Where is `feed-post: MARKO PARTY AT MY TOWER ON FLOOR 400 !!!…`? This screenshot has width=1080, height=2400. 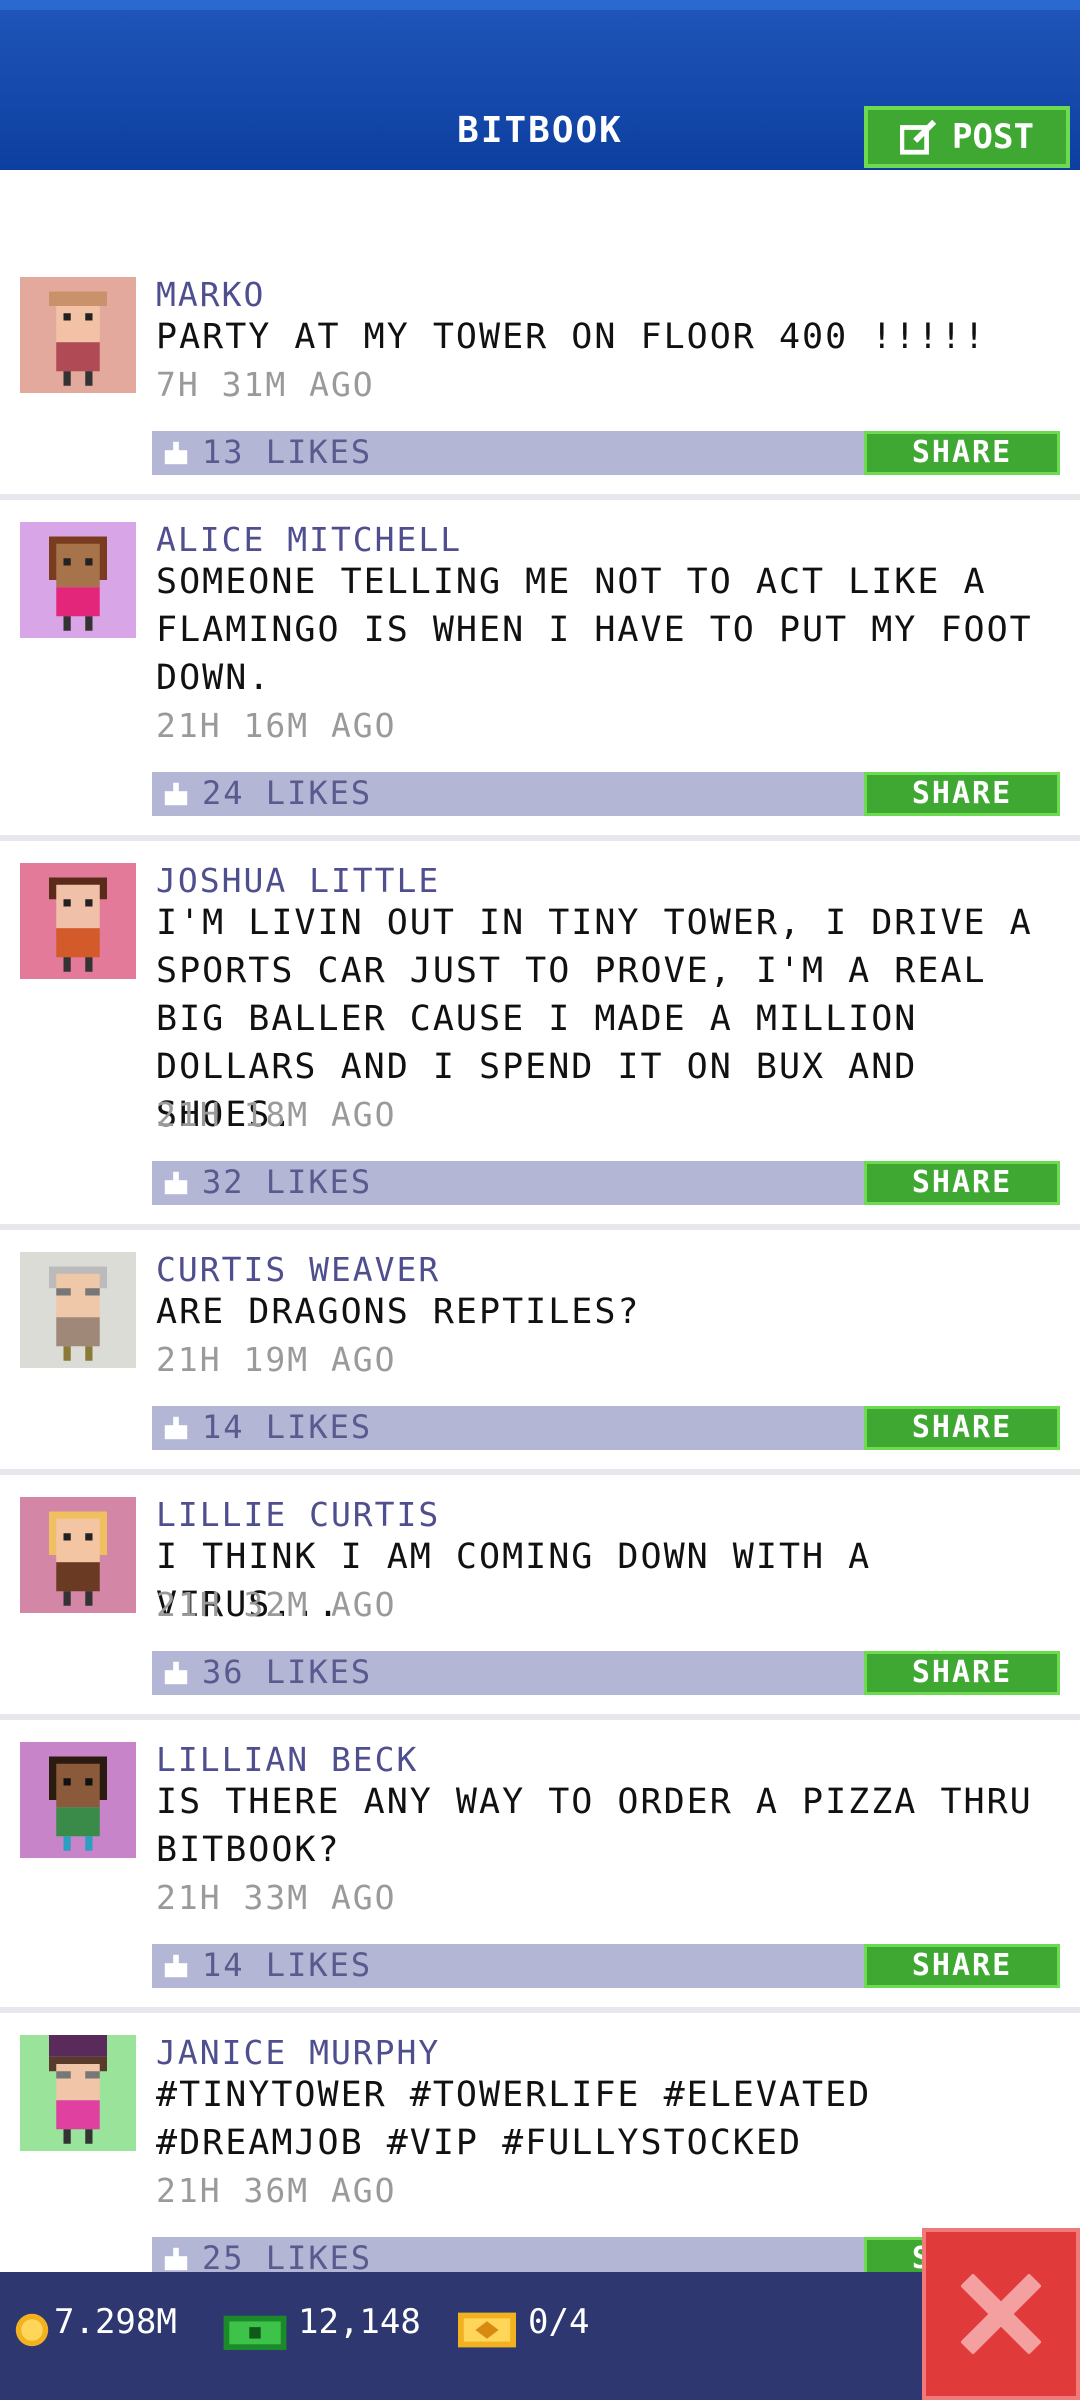
feed-post: MARKO PARTY AT MY TOWER ON FLOOR 400 !!!… is located at coordinates (540, 387).